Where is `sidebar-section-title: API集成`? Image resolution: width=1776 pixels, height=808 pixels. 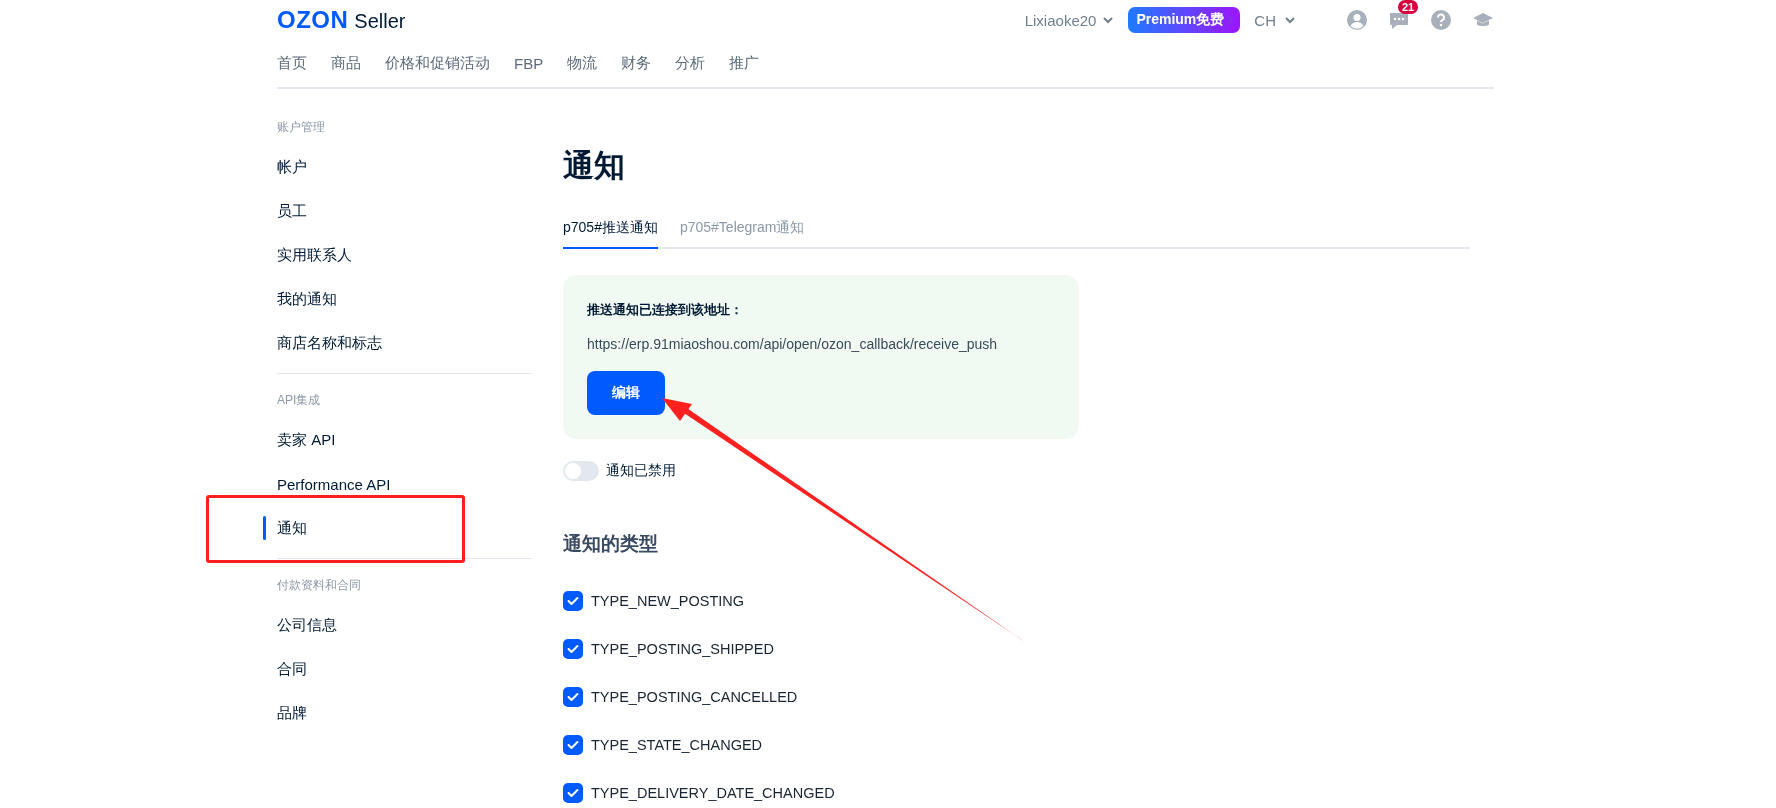
sidebar-section-title: API集成 is located at coordinates (299, 400).